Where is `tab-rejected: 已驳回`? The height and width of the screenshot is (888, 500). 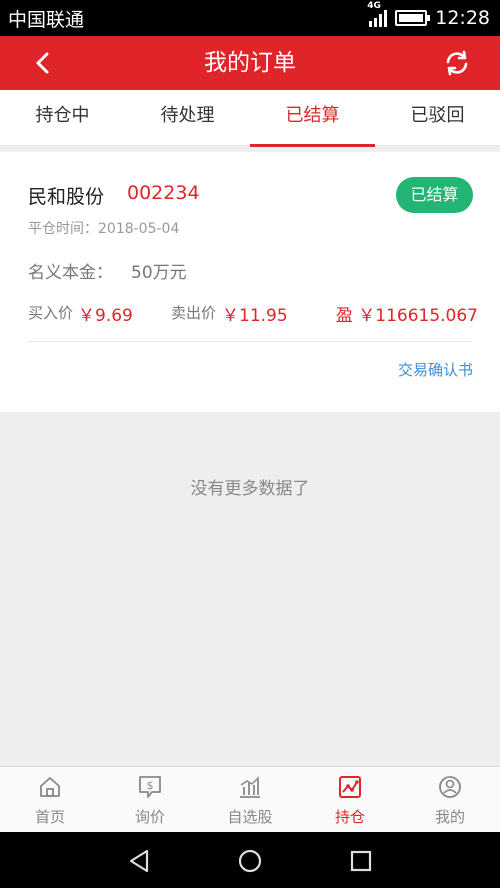
tab-rejected: 已驳回 is located at coordinates (437, 117).